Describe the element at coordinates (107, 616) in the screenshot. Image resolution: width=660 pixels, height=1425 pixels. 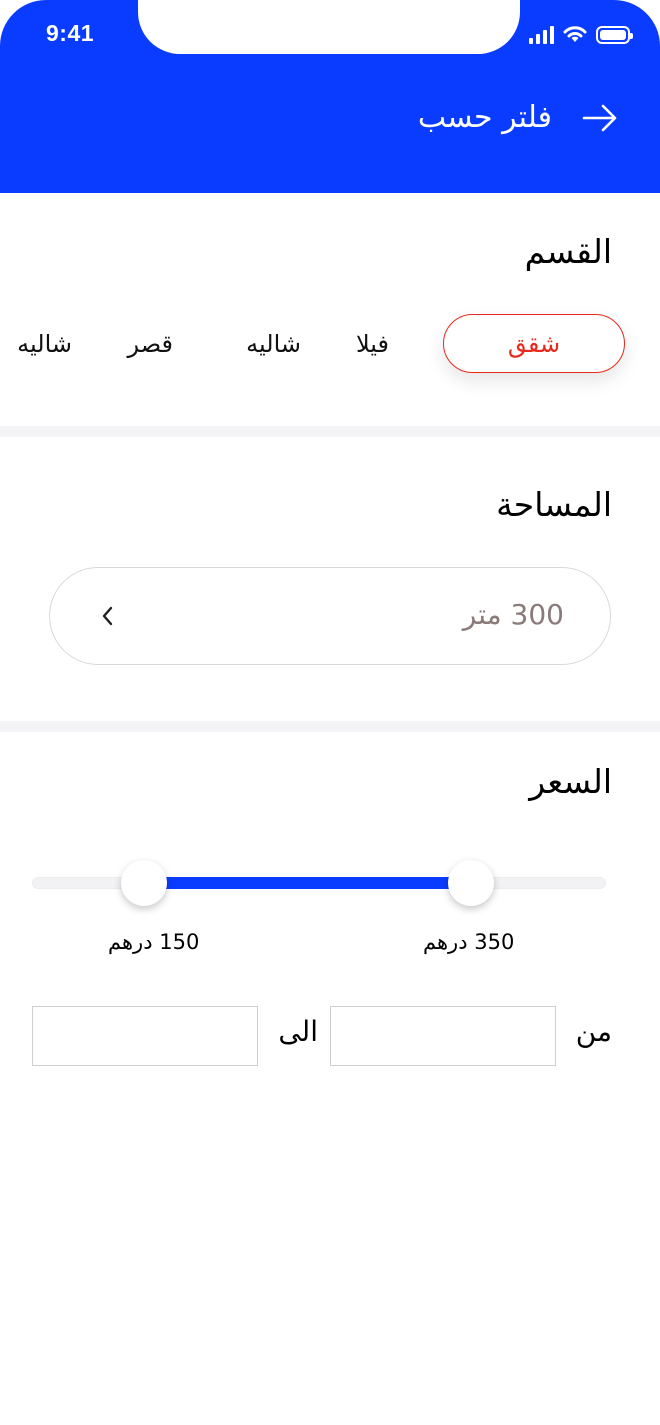
I see `chevron-left-icon` at that location.